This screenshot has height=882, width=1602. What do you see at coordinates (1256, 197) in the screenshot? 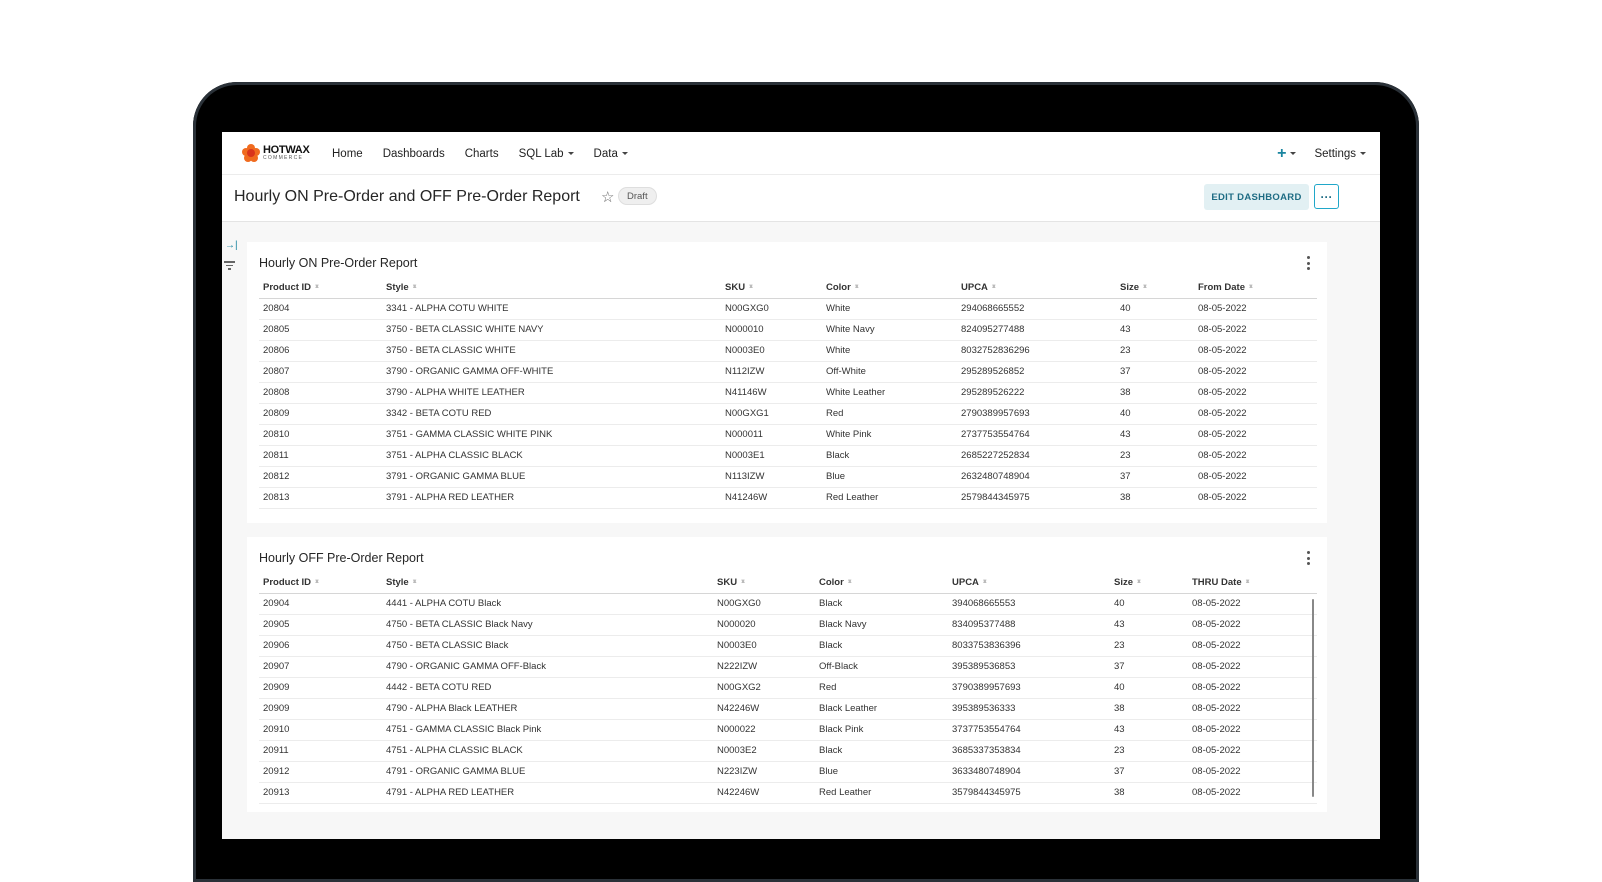
I see `edit-dashboard-button: EDIT DASHBOARD` at bounding box center [1256, 197].